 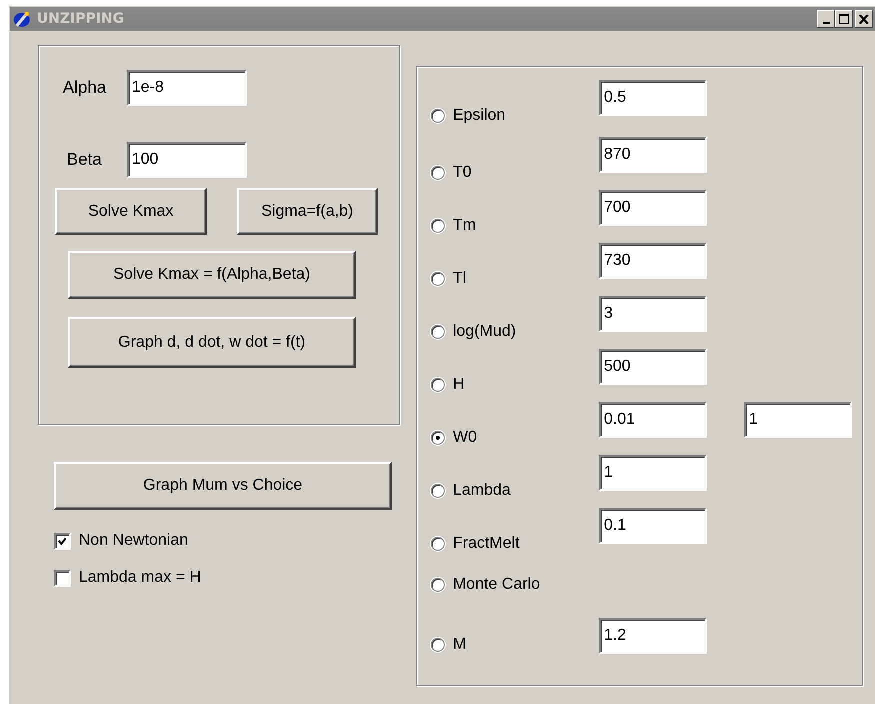 I want to click on radio-label: Monte Carlo, so click(x=496, y=585).